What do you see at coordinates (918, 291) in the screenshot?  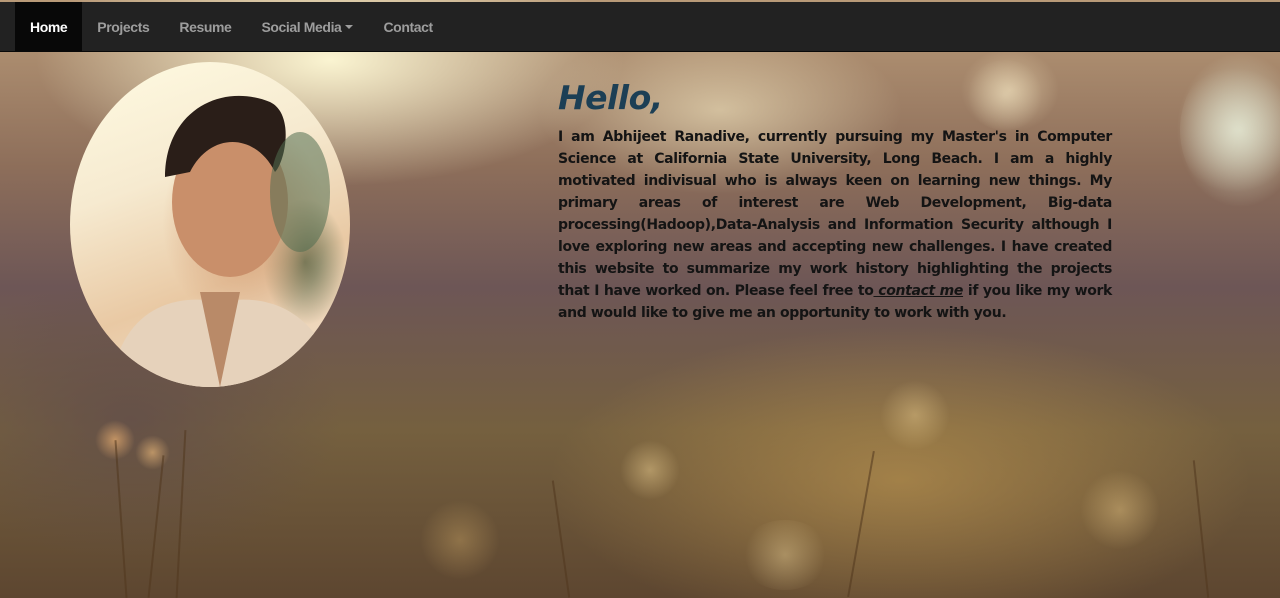 I see `contact-me-link: contact me` at bounding box center [918, 291].